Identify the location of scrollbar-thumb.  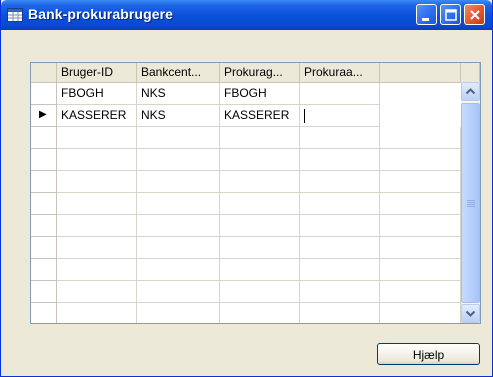
(470, 203).